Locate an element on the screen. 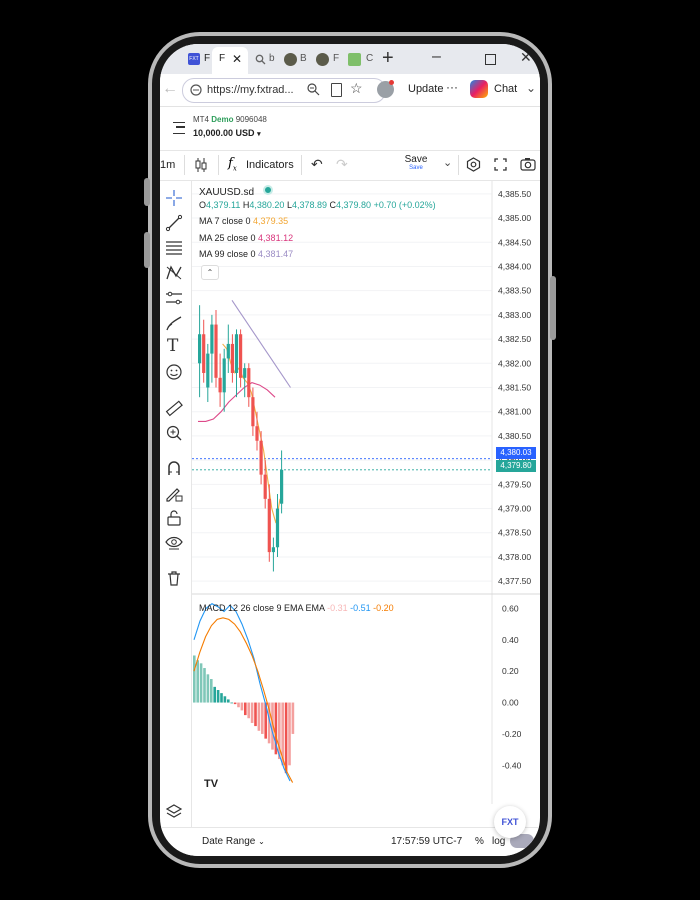 The width and height of the screenshot is (700, 900). eye-icon is located at coordinates (174, 543).